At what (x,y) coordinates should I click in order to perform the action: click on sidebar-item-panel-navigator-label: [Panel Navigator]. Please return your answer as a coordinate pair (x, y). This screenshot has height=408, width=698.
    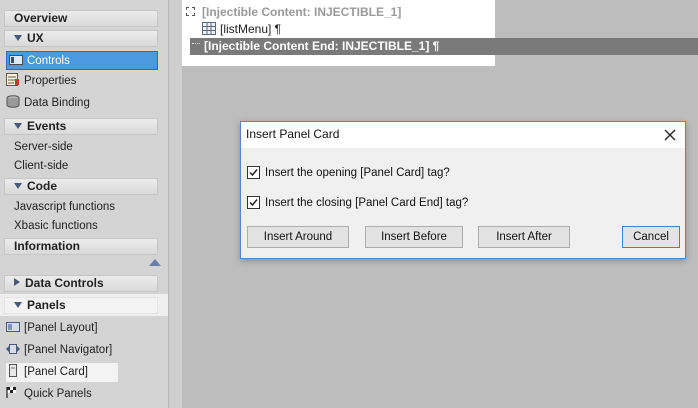
    Looking at the image, I should click on (68, 350).